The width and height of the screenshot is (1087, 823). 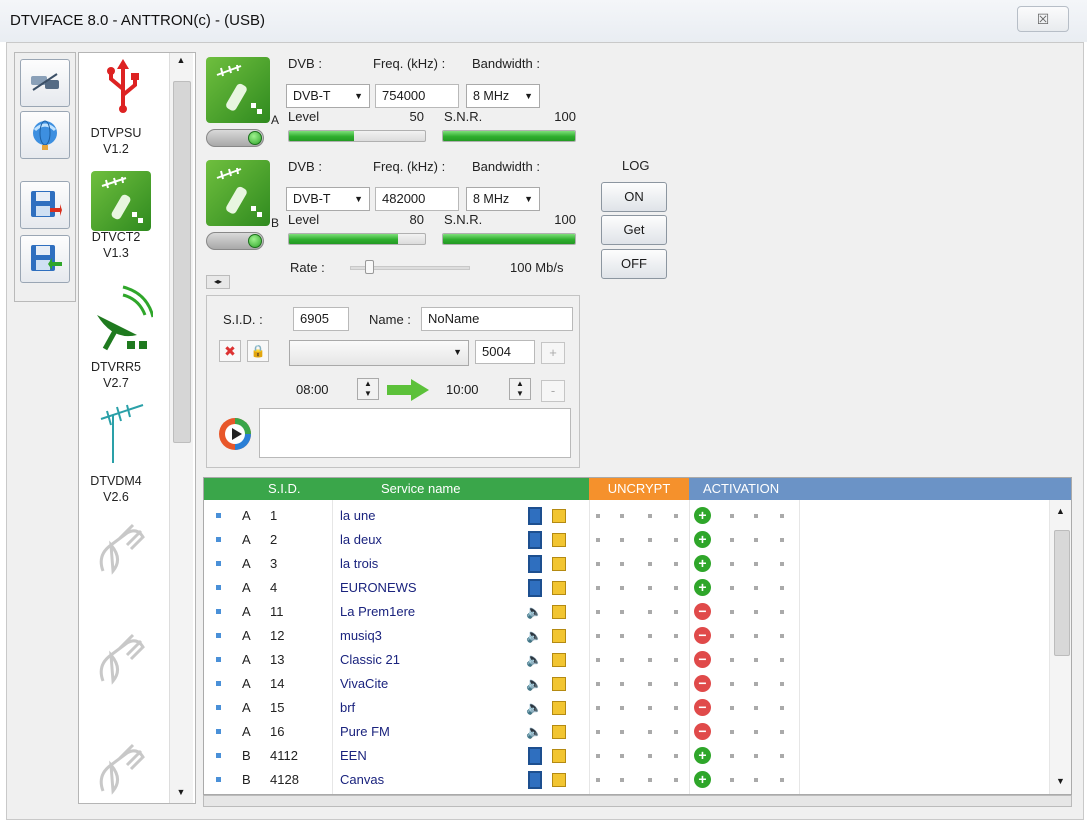 I want to click on table-row: A 11 La Prem1ere 🔈 −, so click(x=626, y=612).